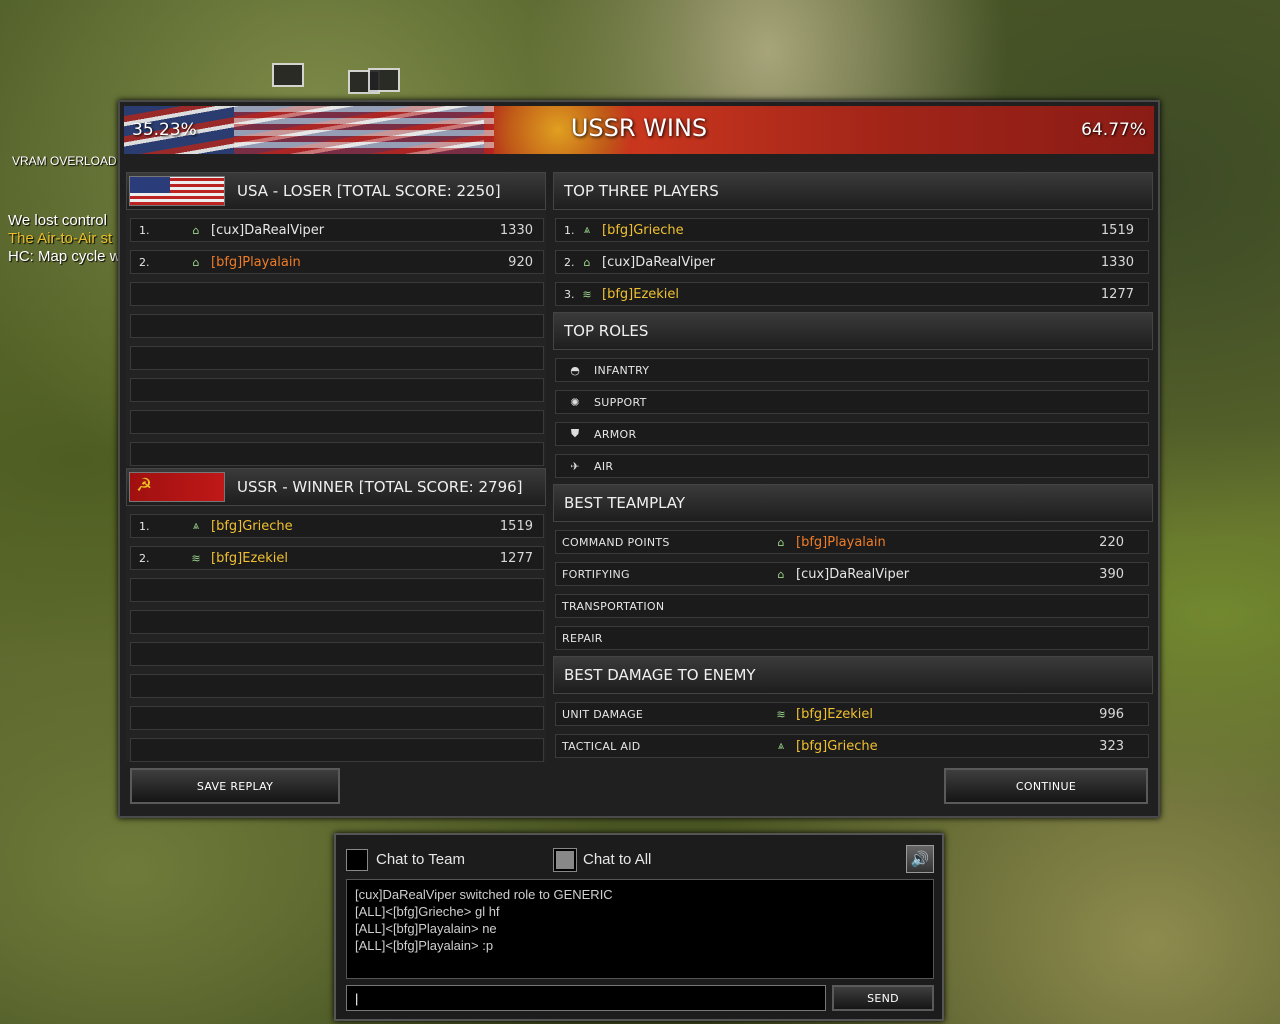 The width and height of the screenshot is (1280, 1024). Describe the element at coordinates (420, 859) in the screenshot. I see `chat-to-team-label: Chat to Team` at that location.